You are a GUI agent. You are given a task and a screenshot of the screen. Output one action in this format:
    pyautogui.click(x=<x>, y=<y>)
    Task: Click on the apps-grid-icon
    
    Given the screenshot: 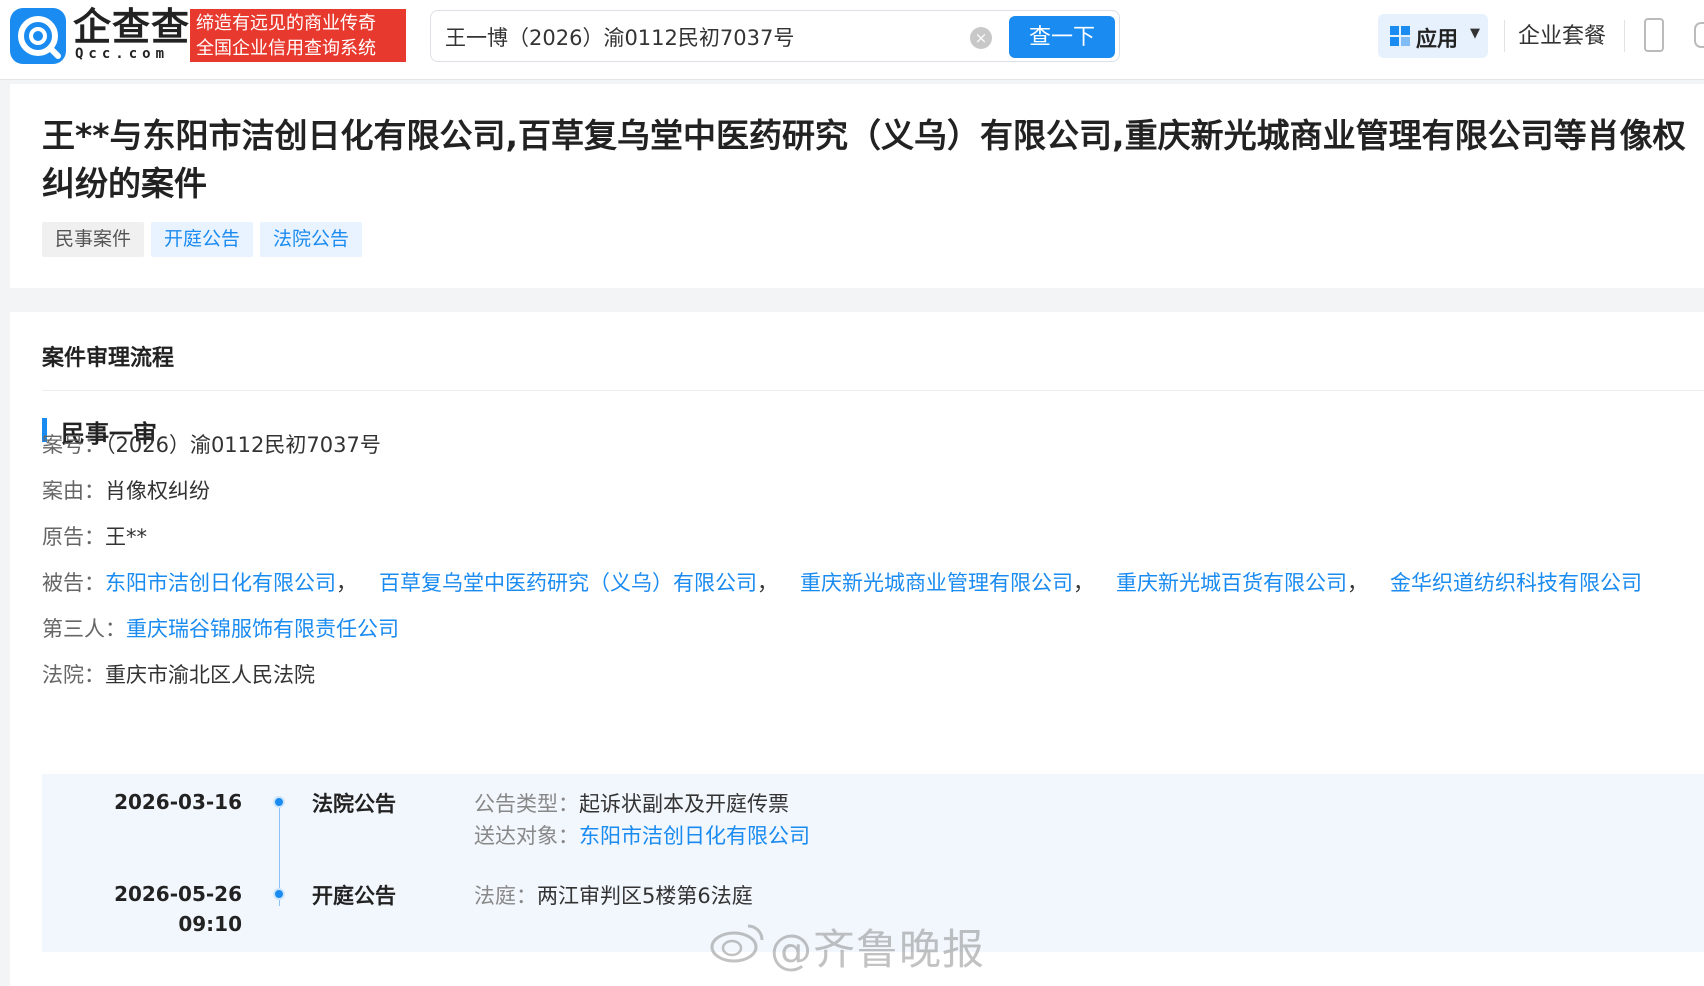 What is the action you would take?
    pyautogui.click(x=1400, y=36)
    